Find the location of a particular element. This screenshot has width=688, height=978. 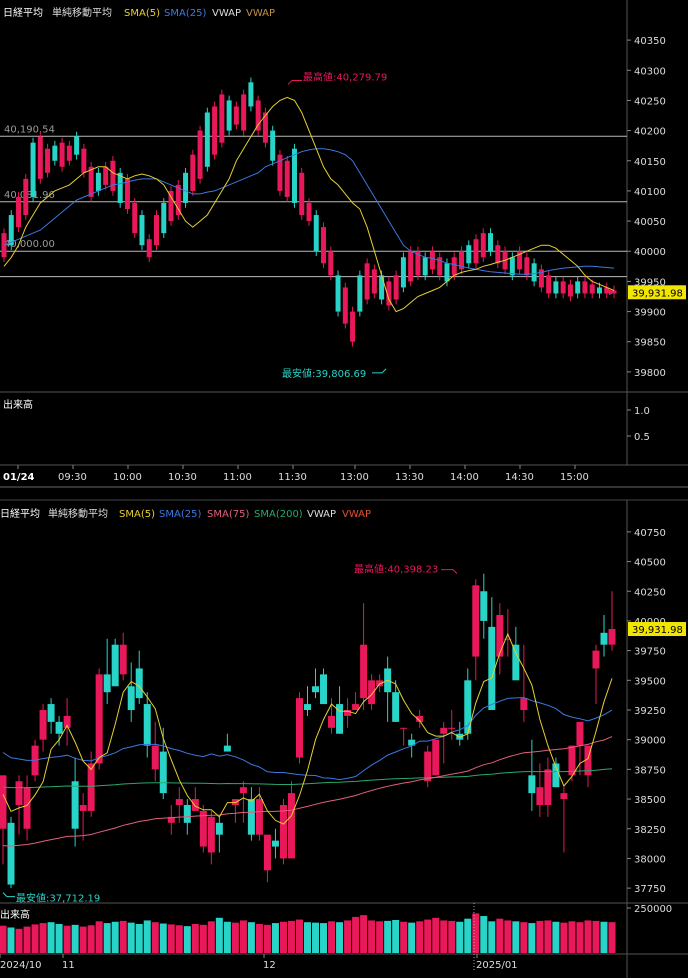

x-tick-label: 11 is located at coordinates (68, 965).